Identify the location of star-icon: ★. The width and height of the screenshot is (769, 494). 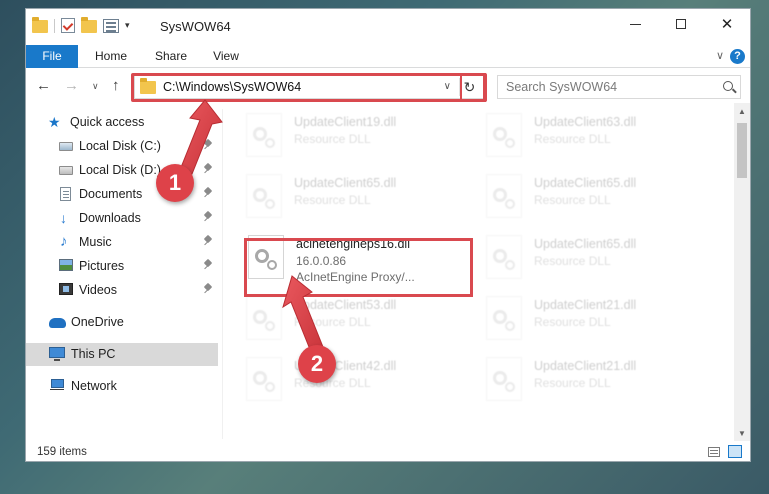
(54, 122).